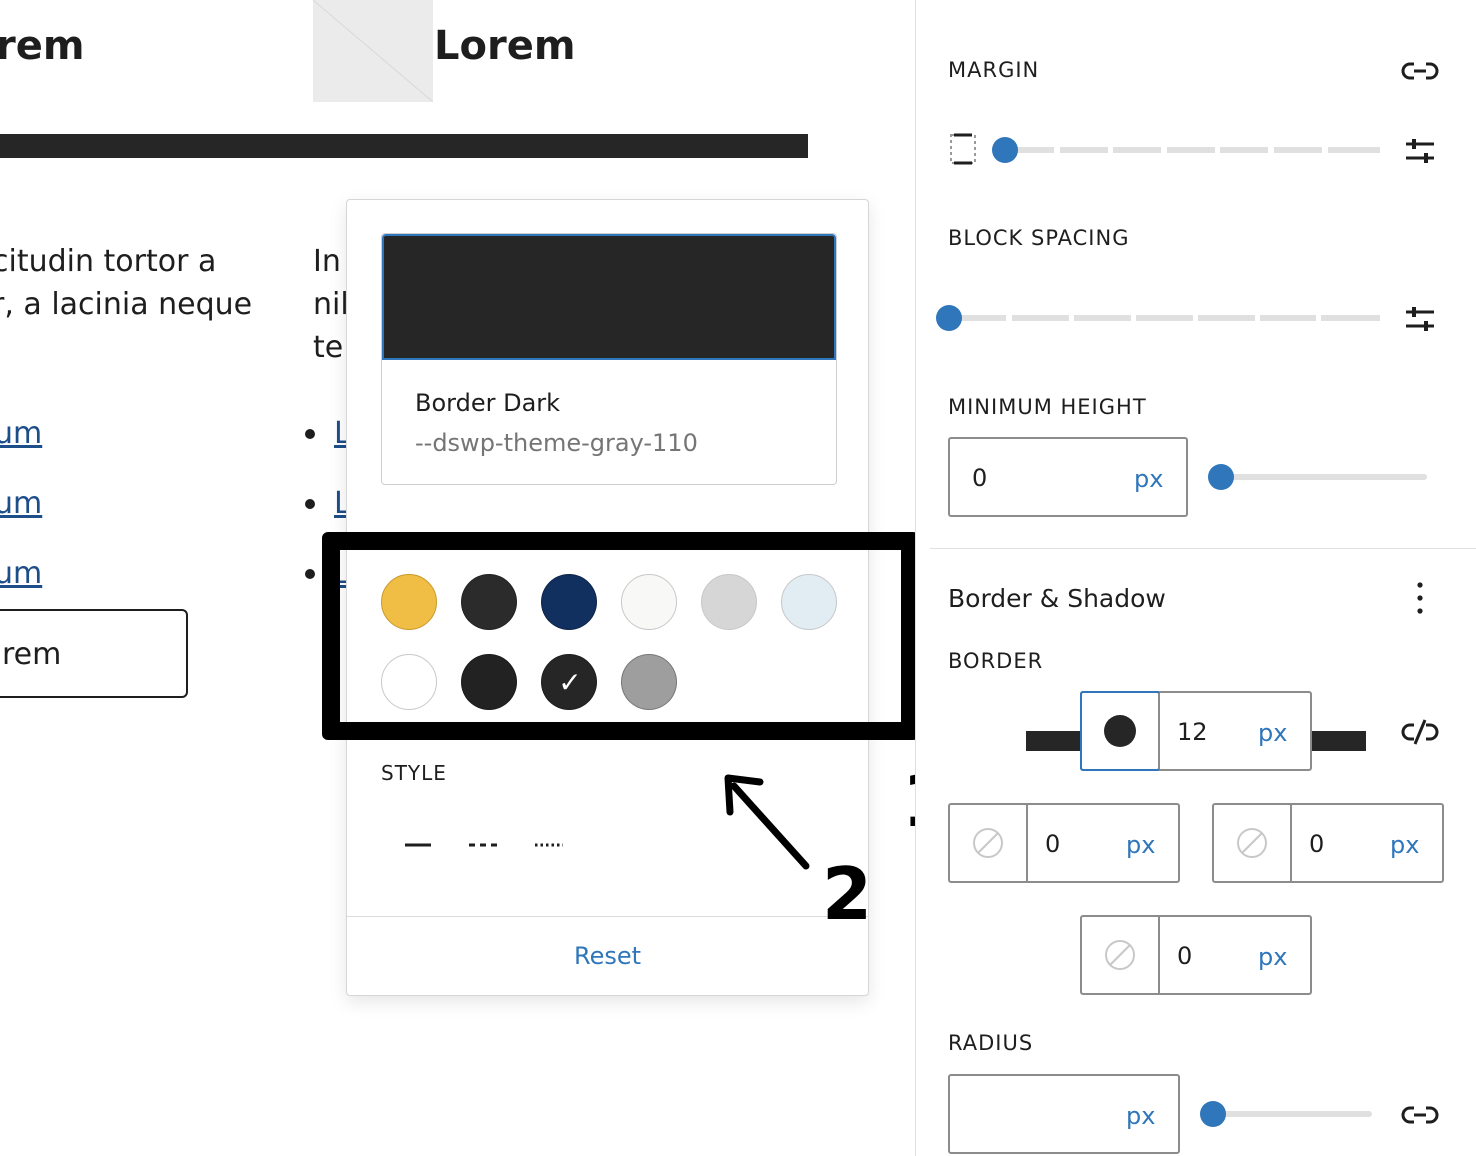 The height and width of the screenshot is (1156, 1476). Describe the element at coordinates (1321, 477) in the screenshot. I see `min-height-slider-track` at that location.